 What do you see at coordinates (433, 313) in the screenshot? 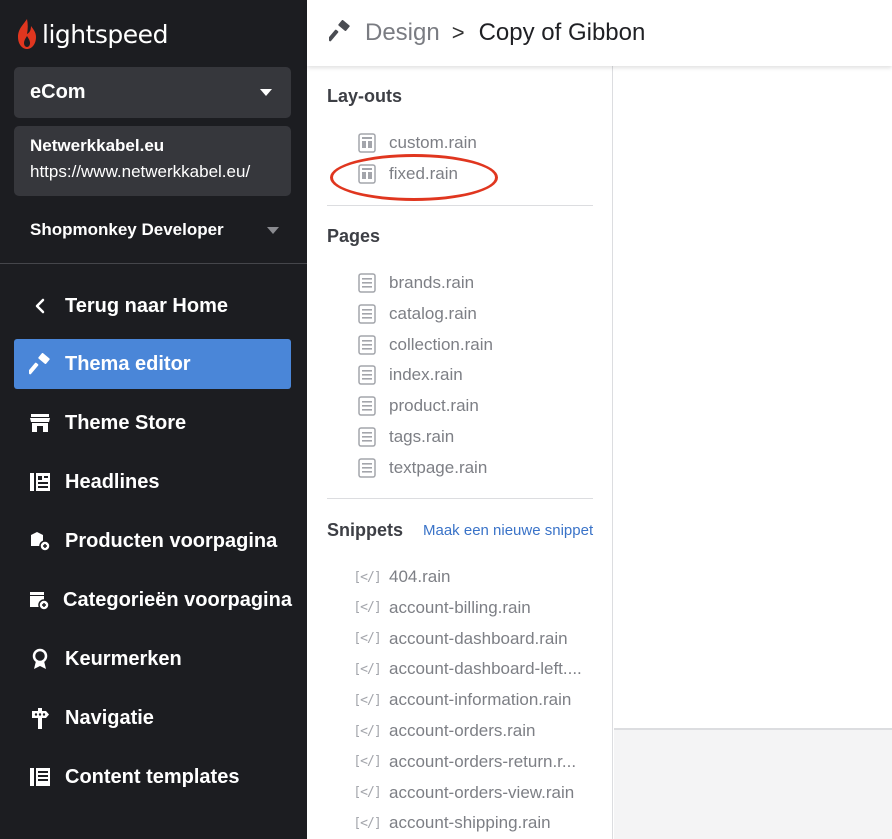
I see `file-name: catalog.rain` at bounding box center [433, 313].